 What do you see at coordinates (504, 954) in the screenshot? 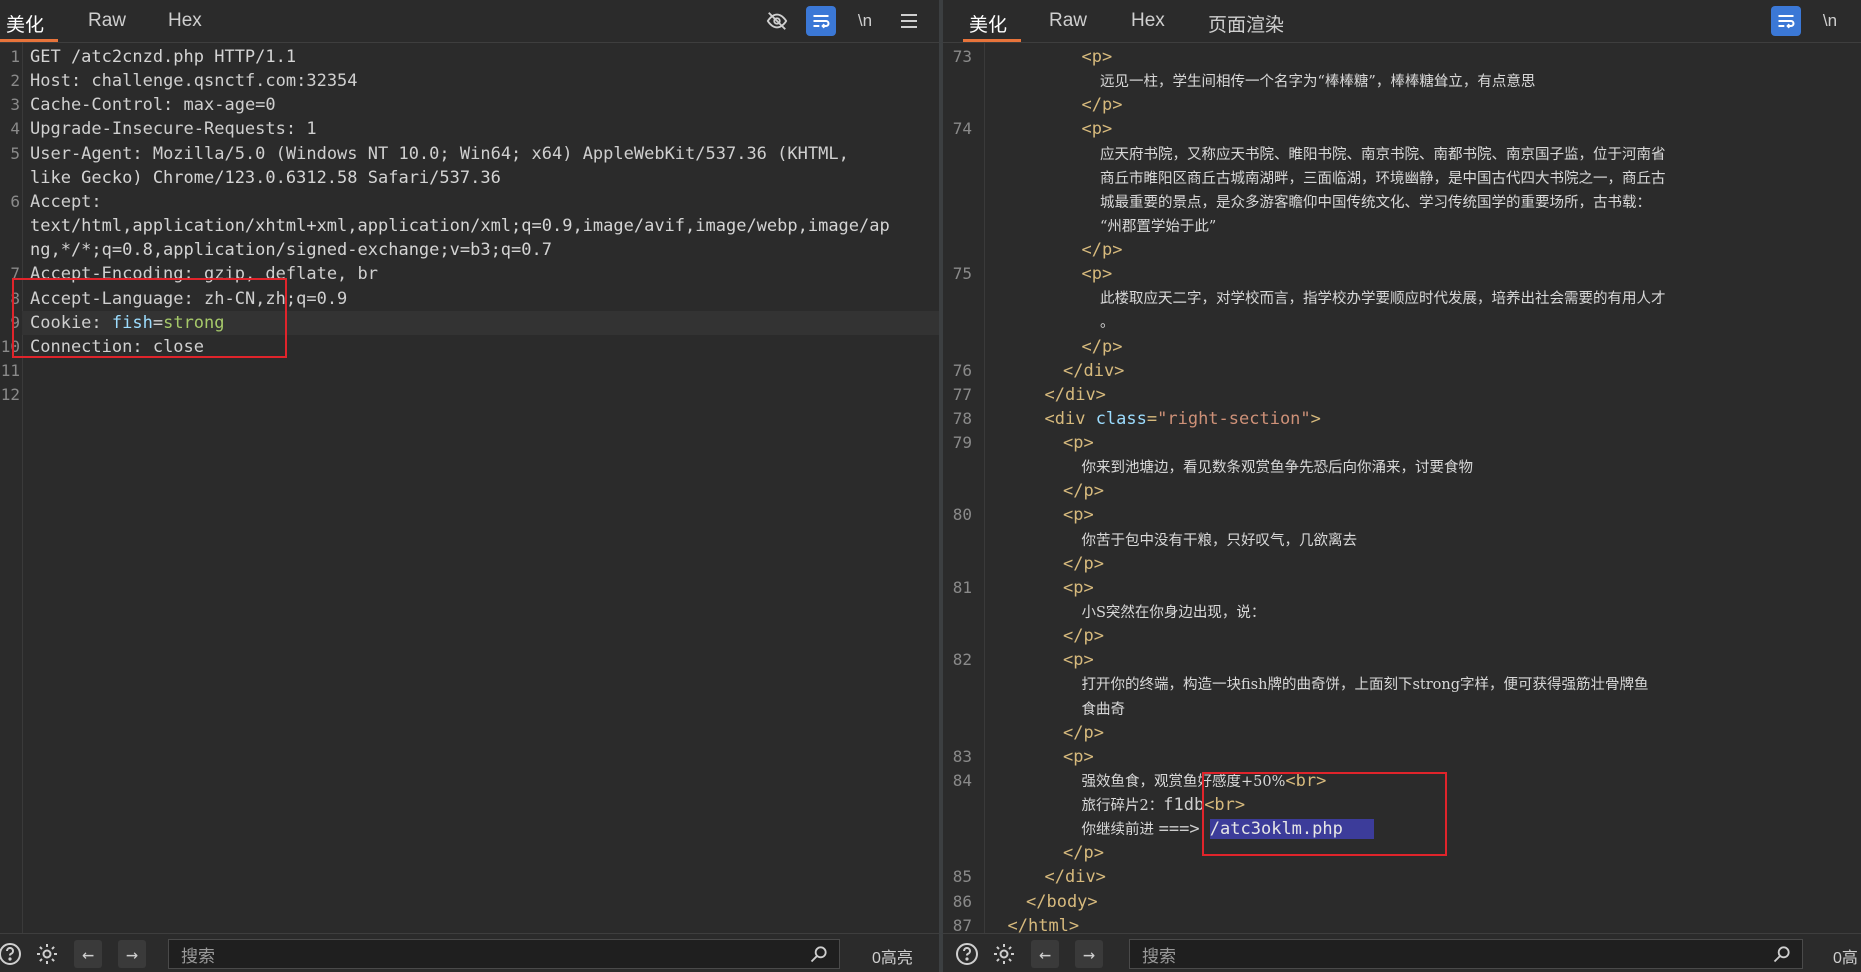
I see `request-search-input: 搜索` at bounding box center [504, 954].